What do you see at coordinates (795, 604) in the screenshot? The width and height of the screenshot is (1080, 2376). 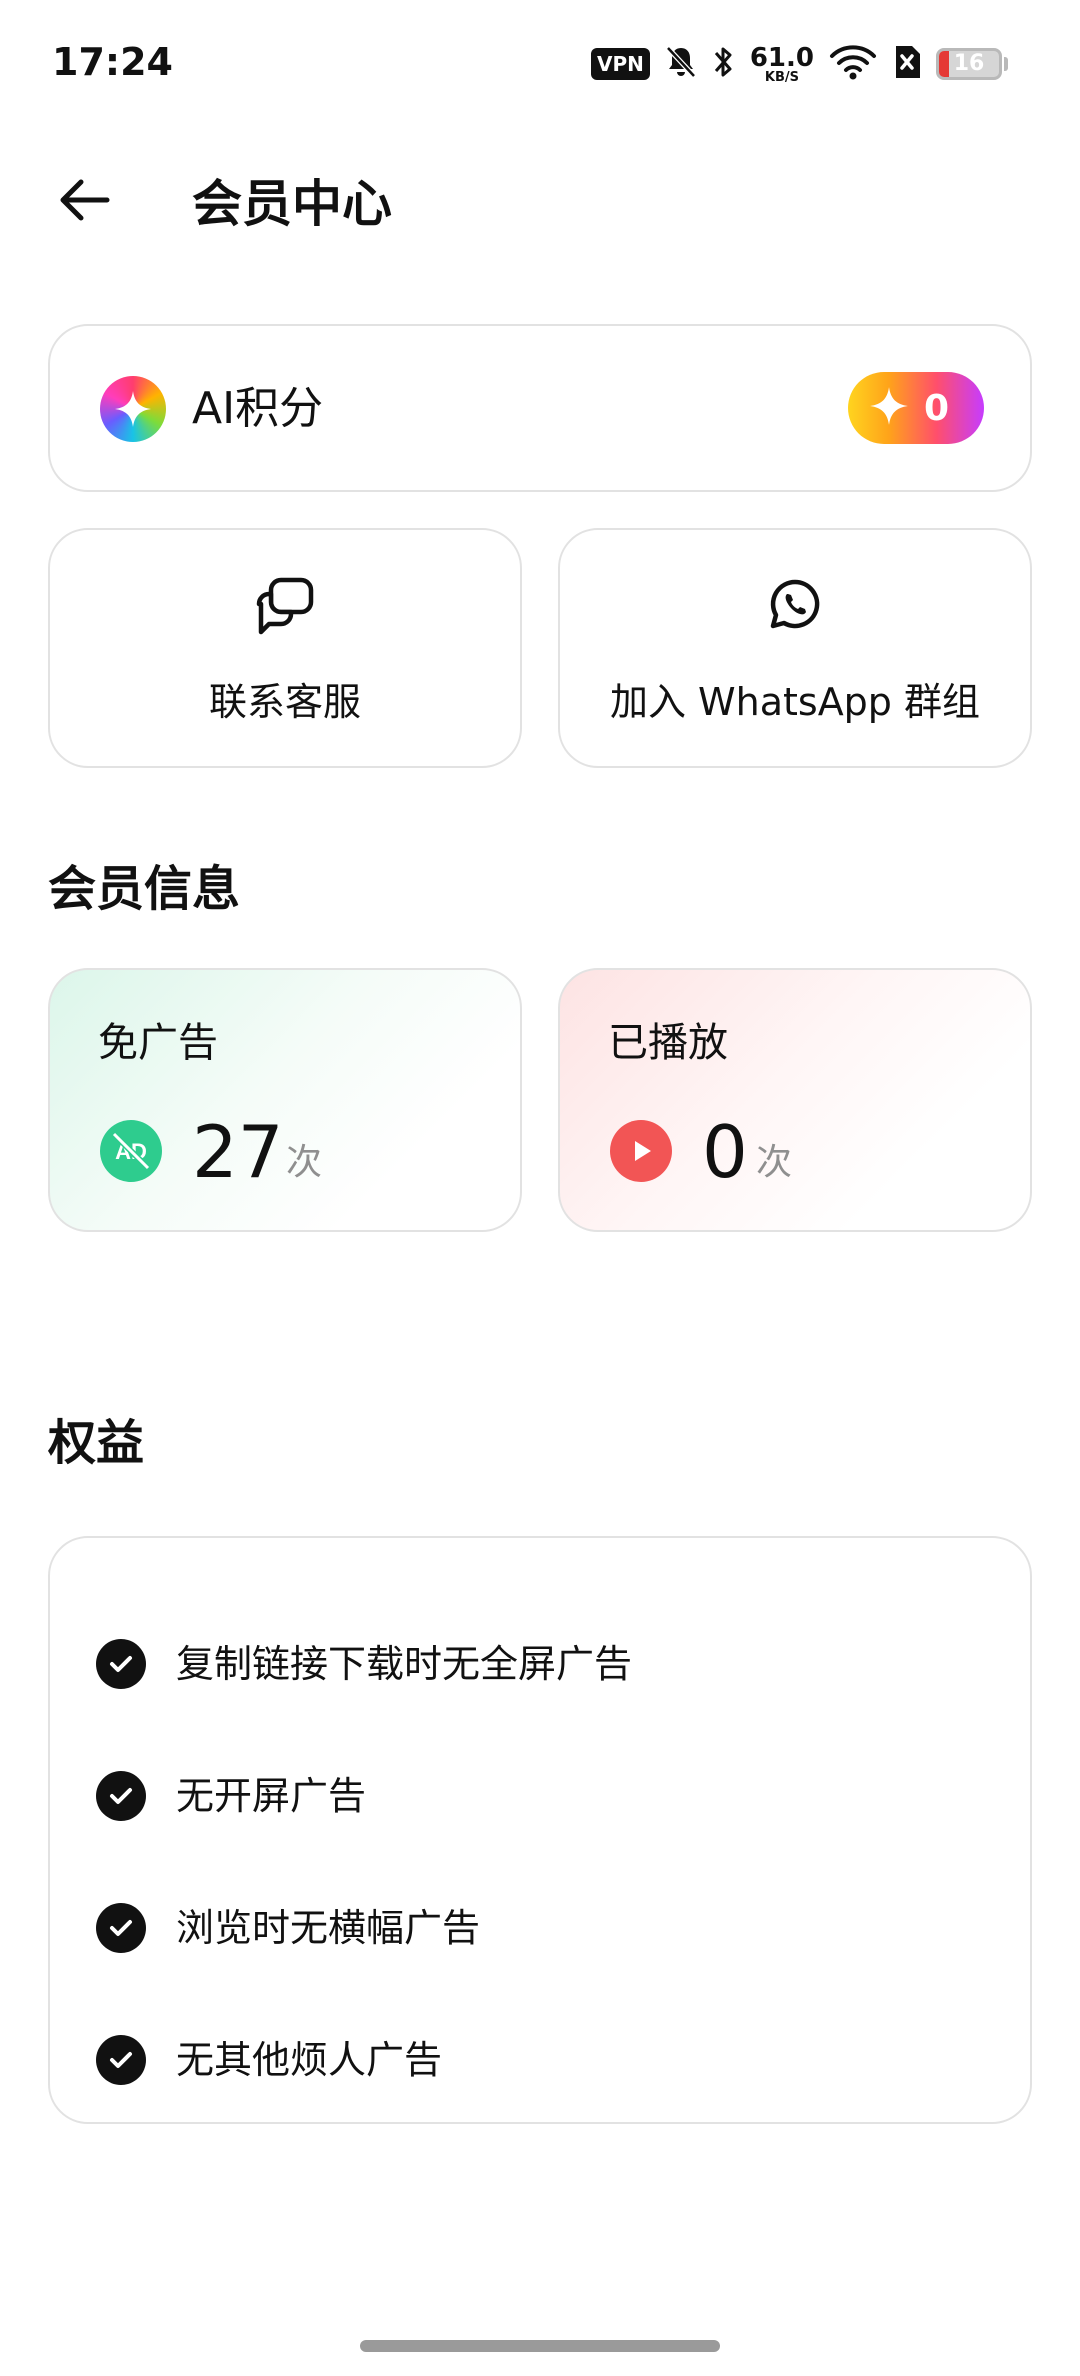 I see `whatsapp-icon` at bounding box center [795, 604].